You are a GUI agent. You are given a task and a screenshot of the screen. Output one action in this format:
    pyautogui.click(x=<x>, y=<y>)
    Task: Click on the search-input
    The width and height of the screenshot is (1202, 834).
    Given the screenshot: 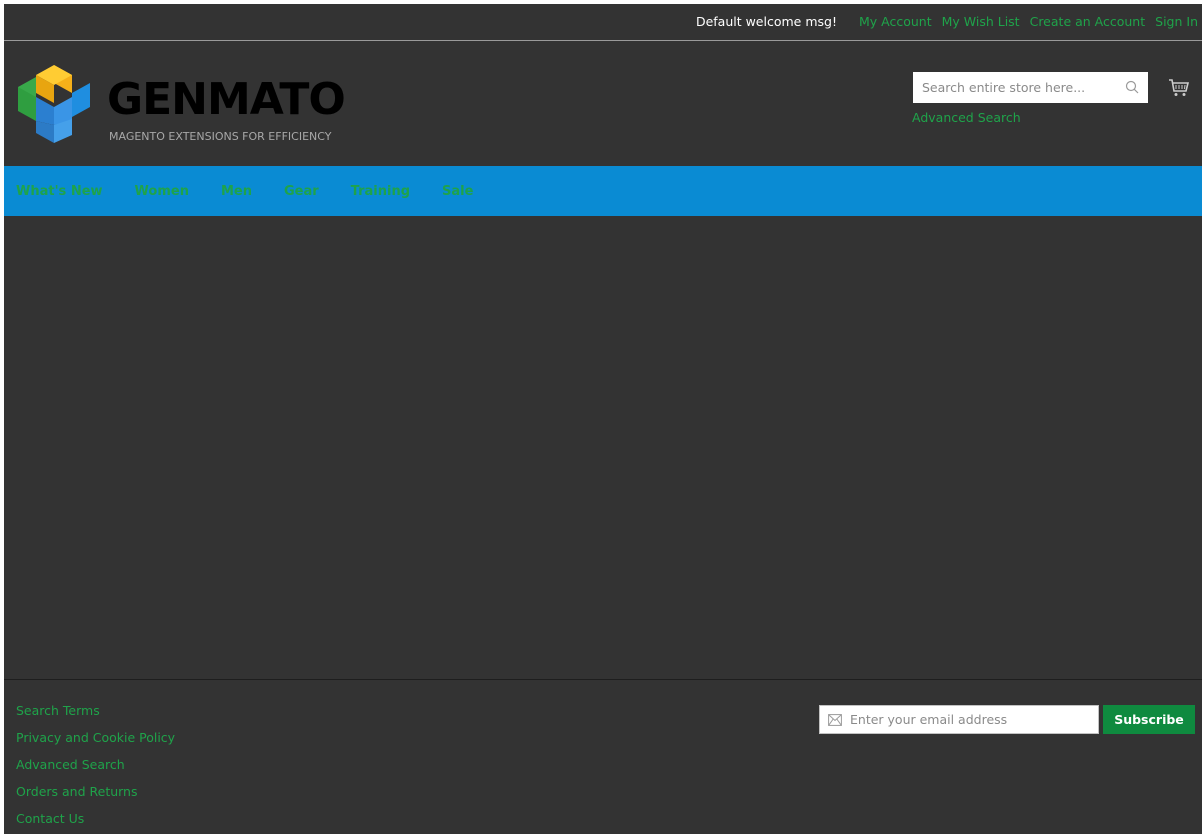 What is the action you would take?
    pyautogui.click(x=1017, y=87)
    